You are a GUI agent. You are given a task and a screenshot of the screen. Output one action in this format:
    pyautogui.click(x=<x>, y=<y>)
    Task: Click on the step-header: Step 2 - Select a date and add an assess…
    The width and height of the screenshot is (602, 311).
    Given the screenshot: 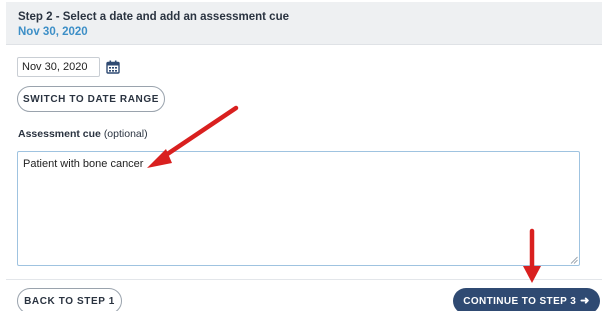 What is the action you would take?
    pyautogui.click(x=304, y=23)
    